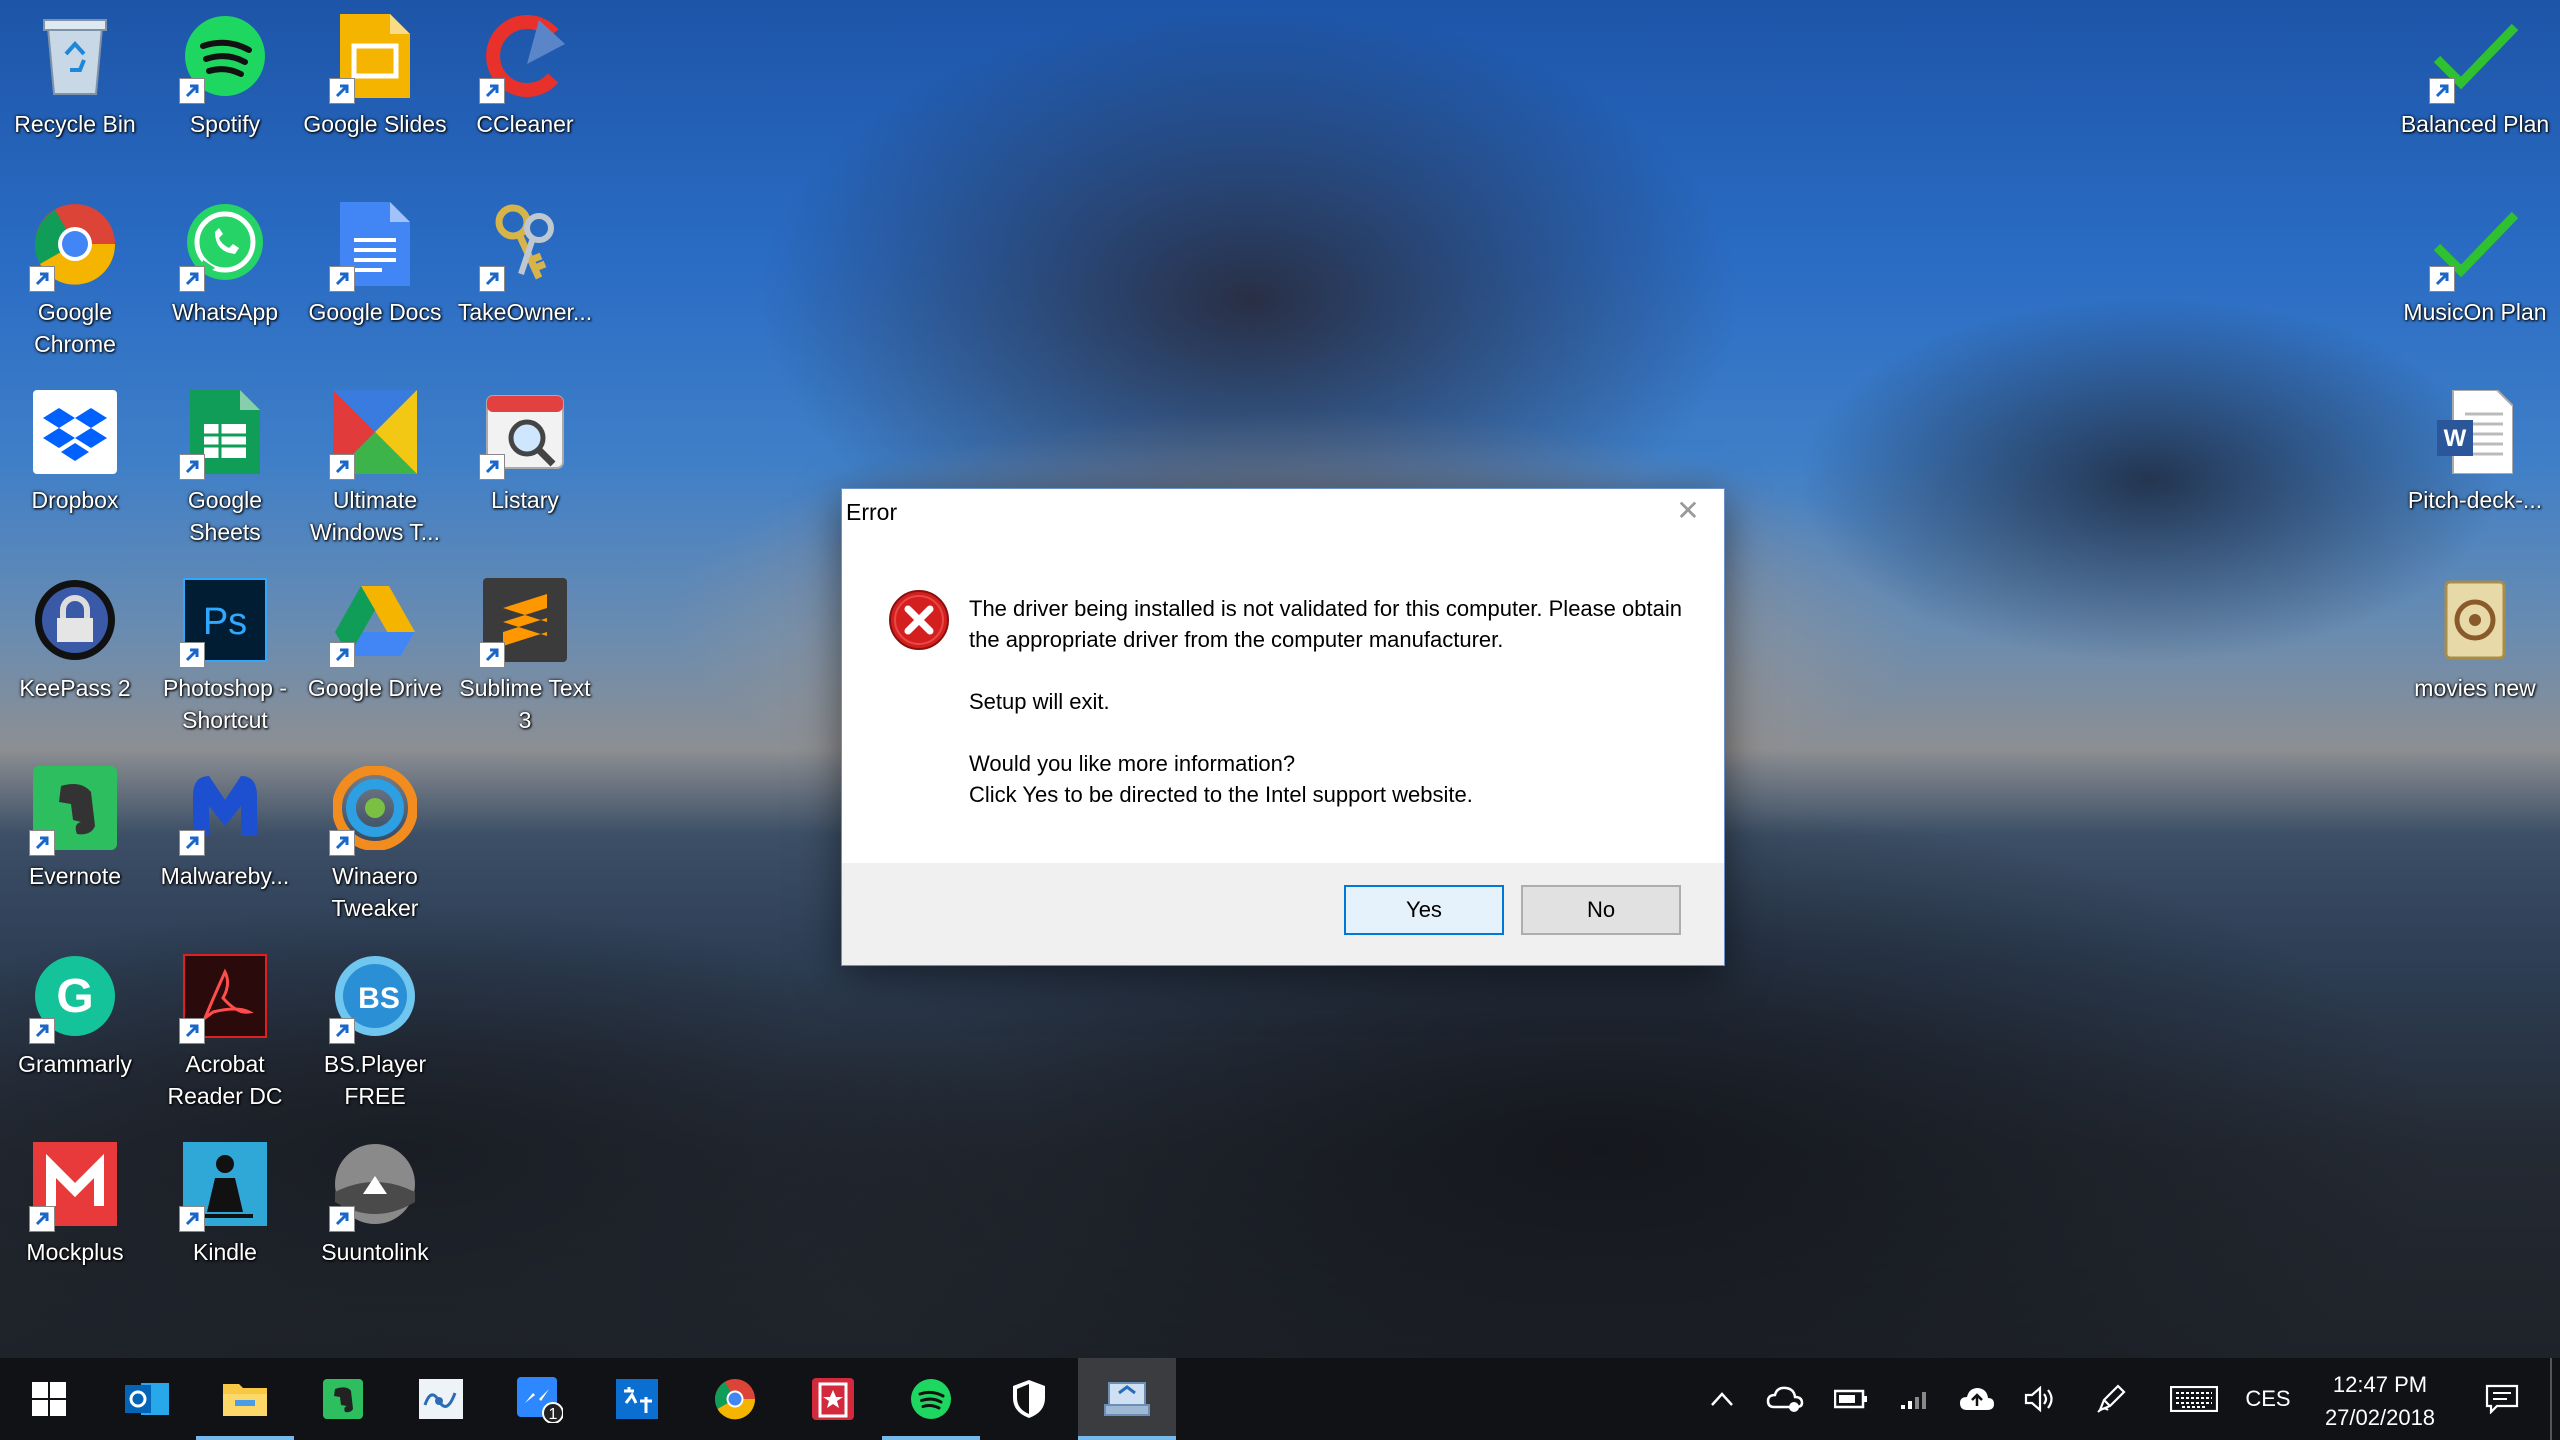  What do you see at coordinates (525, 470) in the screenshot?
I see `desktop-icon-listary: Listary` at bounding box center [525, 470].